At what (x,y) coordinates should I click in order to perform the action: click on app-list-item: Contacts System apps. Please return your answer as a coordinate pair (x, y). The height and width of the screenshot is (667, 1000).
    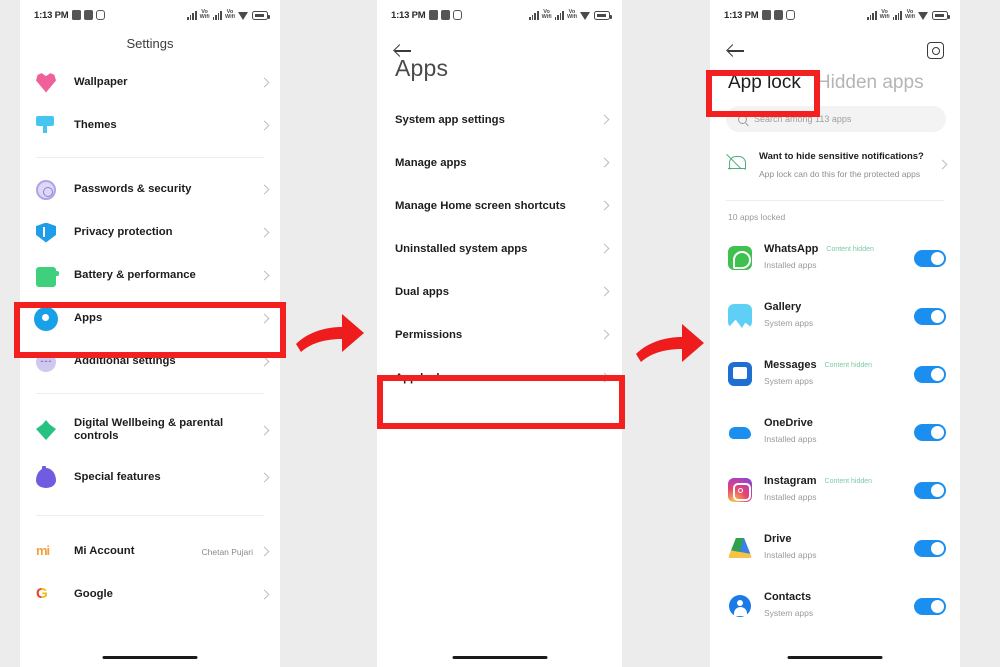
    Looking at the image, I should click on (835, 606).